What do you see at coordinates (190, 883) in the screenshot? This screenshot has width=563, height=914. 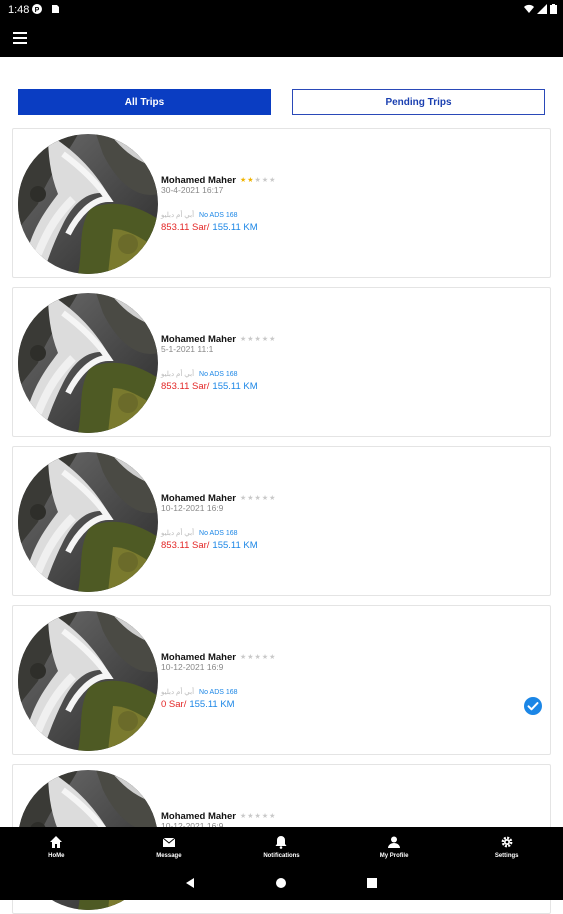 I see `back-icon` at bounding box center [190, 883].